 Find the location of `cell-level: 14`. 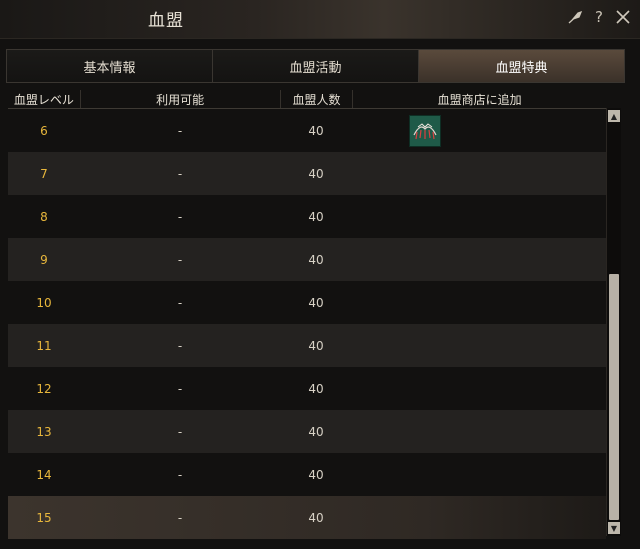

cell-level: 14 is located at coordinates (44, 474).